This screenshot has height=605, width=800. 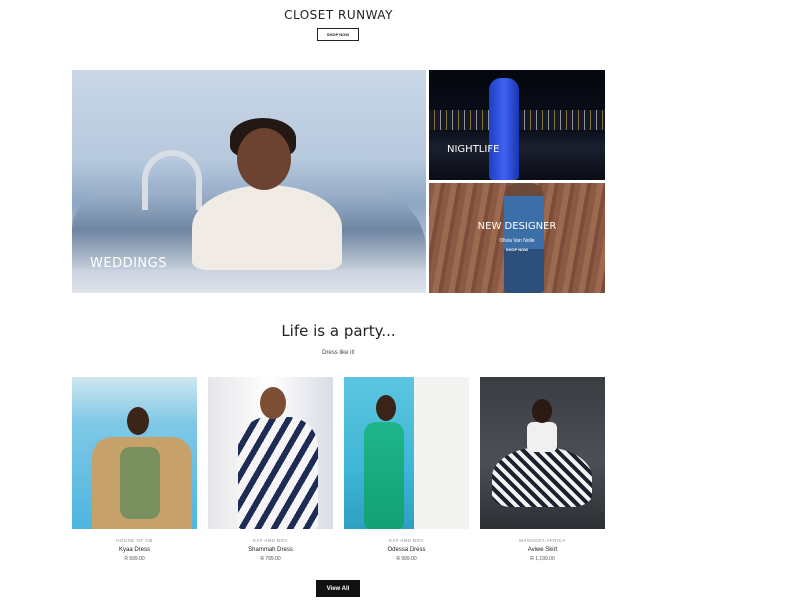 I want to click on product-card: KAT AND BOA Odessa Dress R 999.00, so click(x=406, y=469).